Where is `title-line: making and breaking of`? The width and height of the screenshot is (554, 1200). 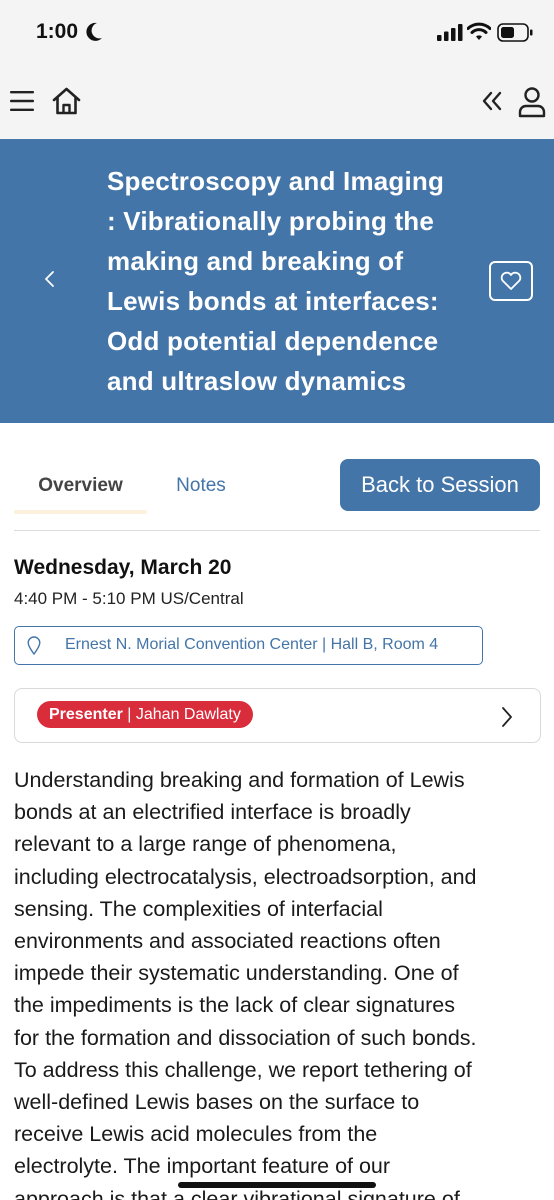
title-line: making and breaking of is located at coordinates (255, 261).